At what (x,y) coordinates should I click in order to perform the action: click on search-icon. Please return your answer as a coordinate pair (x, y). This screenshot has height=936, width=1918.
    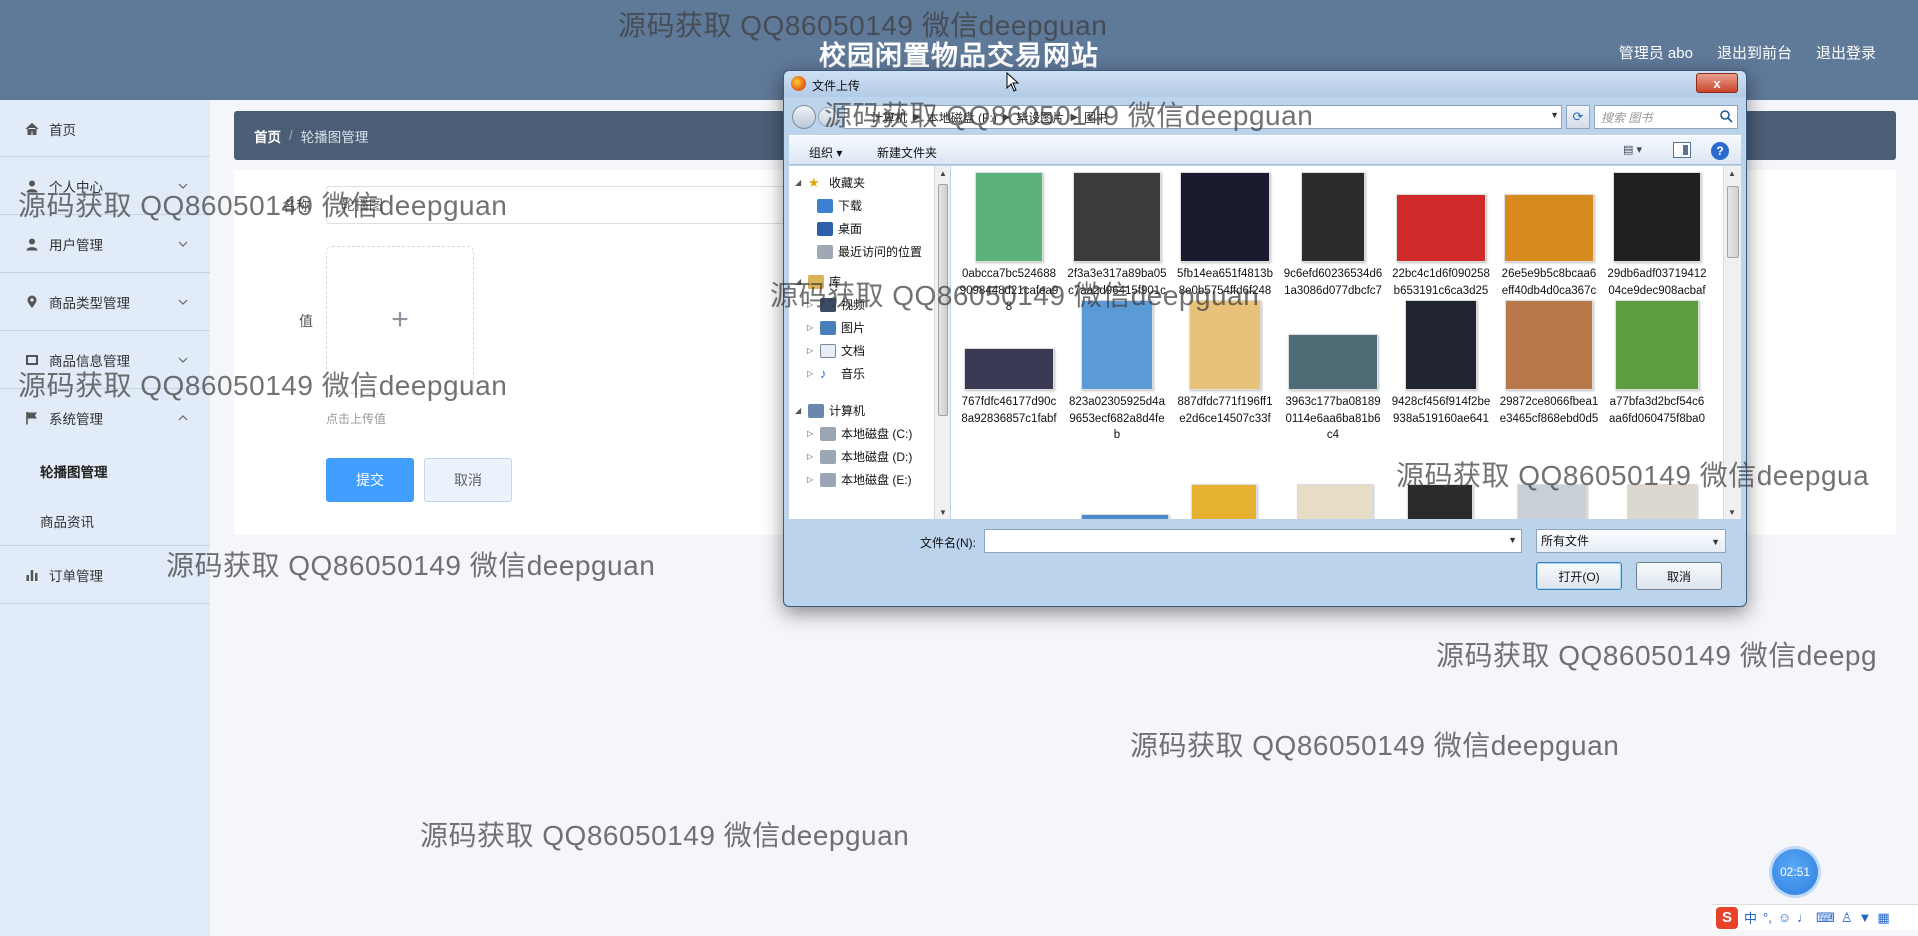
    Looking at the image, I should click on (1726, 116).